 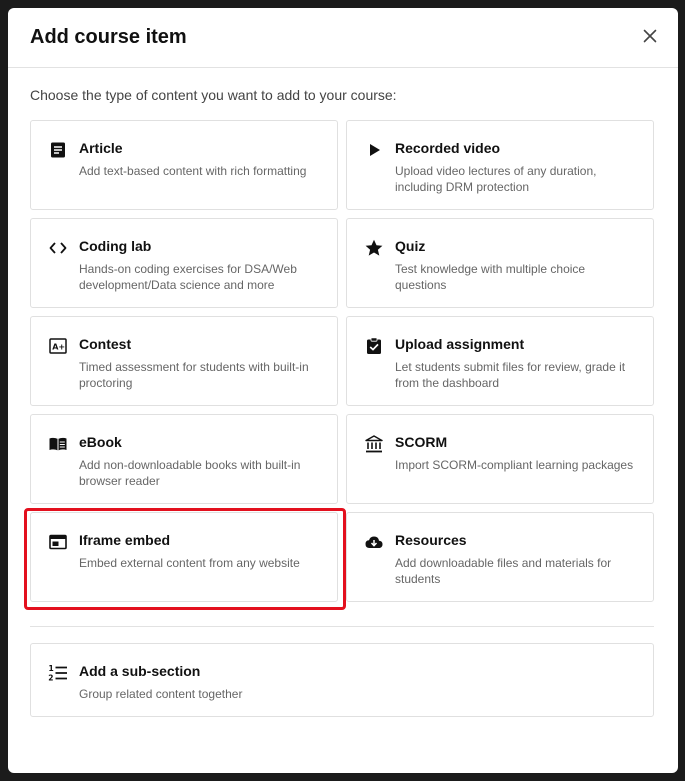 What do you see at coordinates (374, 444) in the screenshot?
I see `institution-icon` at bounding box center [374, 444].